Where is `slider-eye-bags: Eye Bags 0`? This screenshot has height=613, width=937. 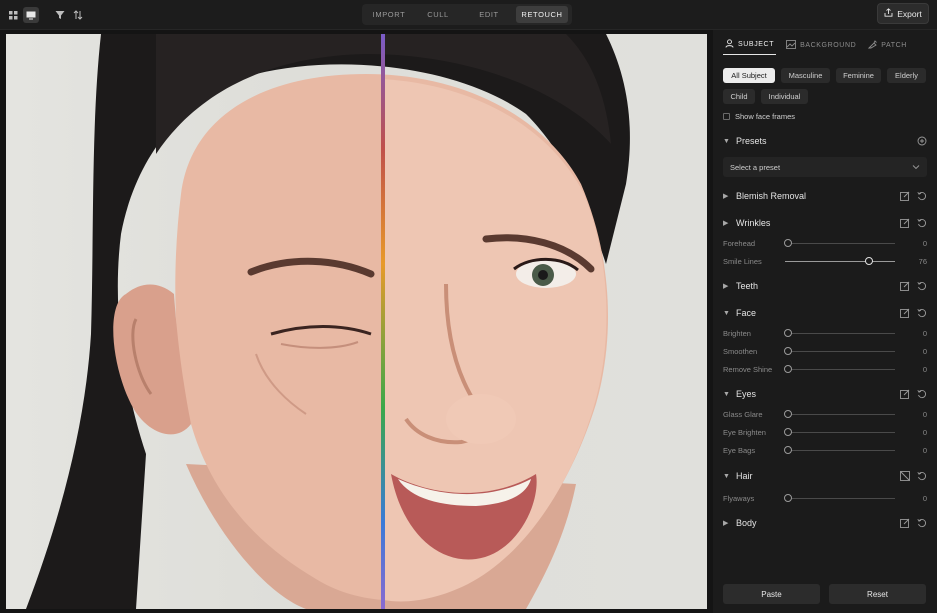
slider-eye-bags: Eye Bags 0 is located at coordinates (825, 450).